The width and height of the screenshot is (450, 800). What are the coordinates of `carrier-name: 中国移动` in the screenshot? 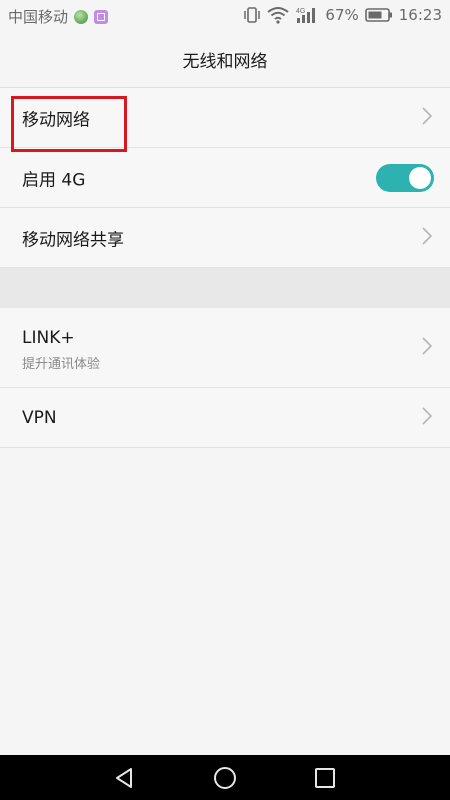 It's located at (38, 17).